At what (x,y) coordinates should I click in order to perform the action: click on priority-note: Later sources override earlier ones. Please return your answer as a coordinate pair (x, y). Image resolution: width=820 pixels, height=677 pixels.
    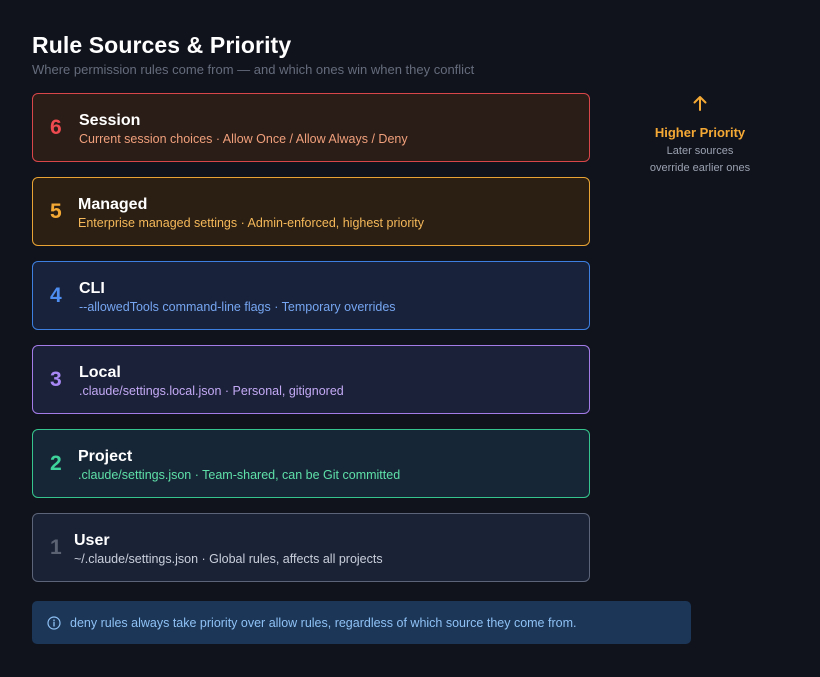
    Looking at the image, I should click on (700, 160).